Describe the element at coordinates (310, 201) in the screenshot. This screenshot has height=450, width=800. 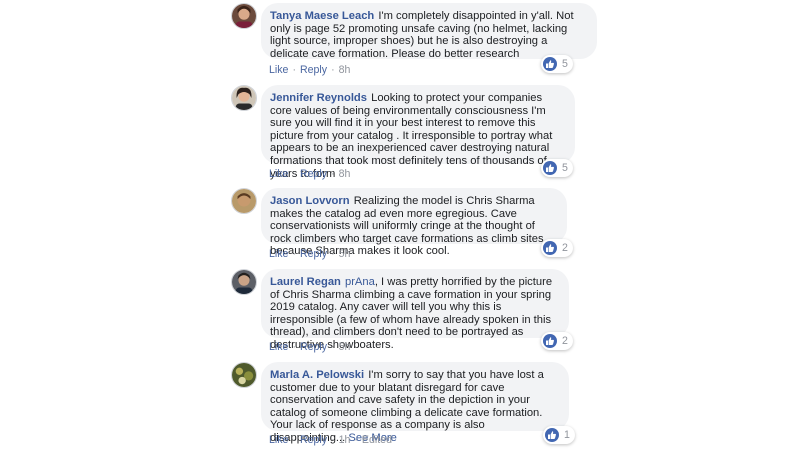
I see `comment-author: Jason Lovvorn` at that location.